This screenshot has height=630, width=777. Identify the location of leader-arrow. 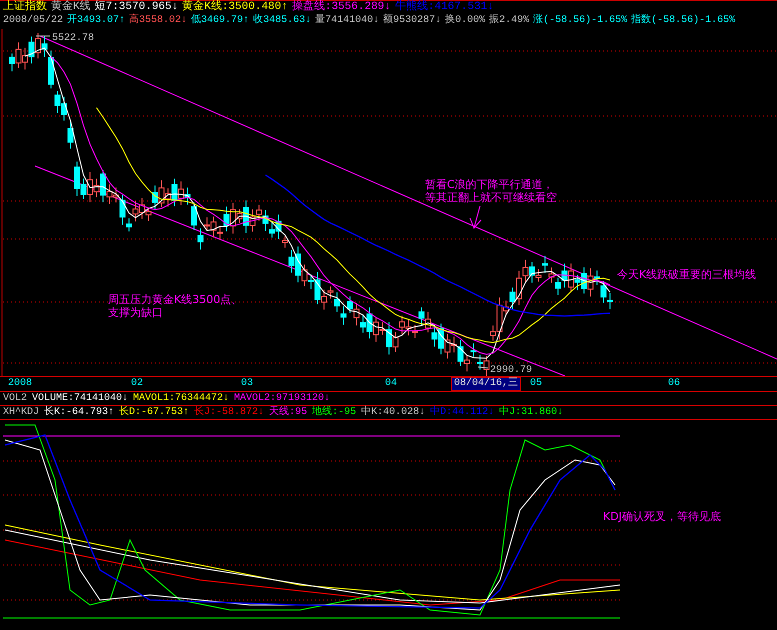
(476, 217).